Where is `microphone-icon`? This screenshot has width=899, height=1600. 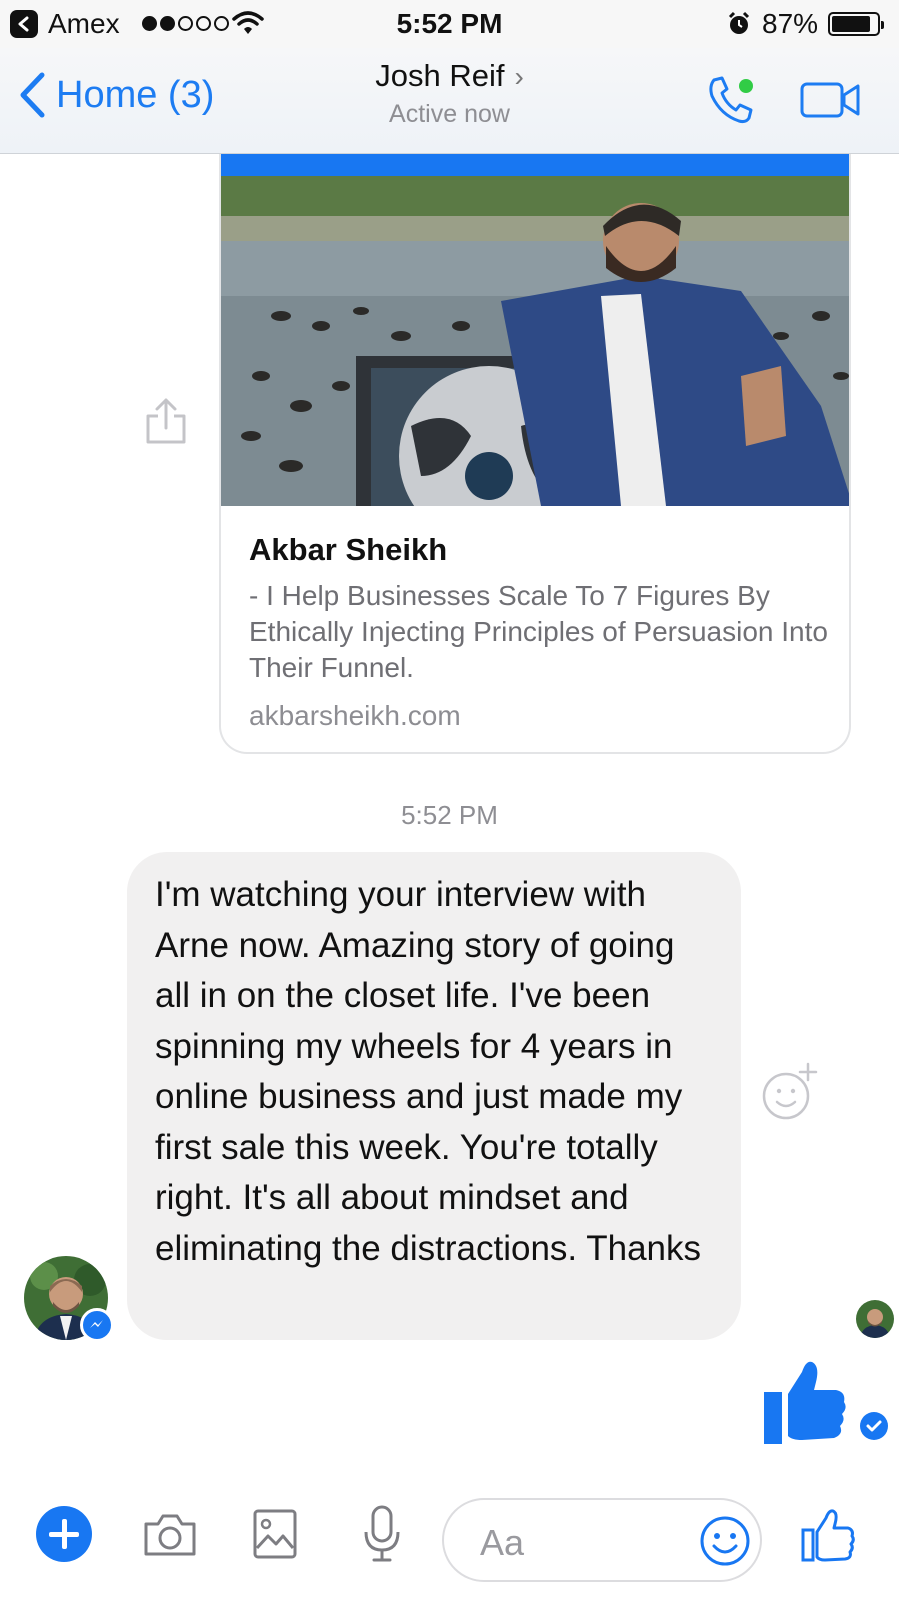 microphone-icon is located at coordinates (382, 1534).